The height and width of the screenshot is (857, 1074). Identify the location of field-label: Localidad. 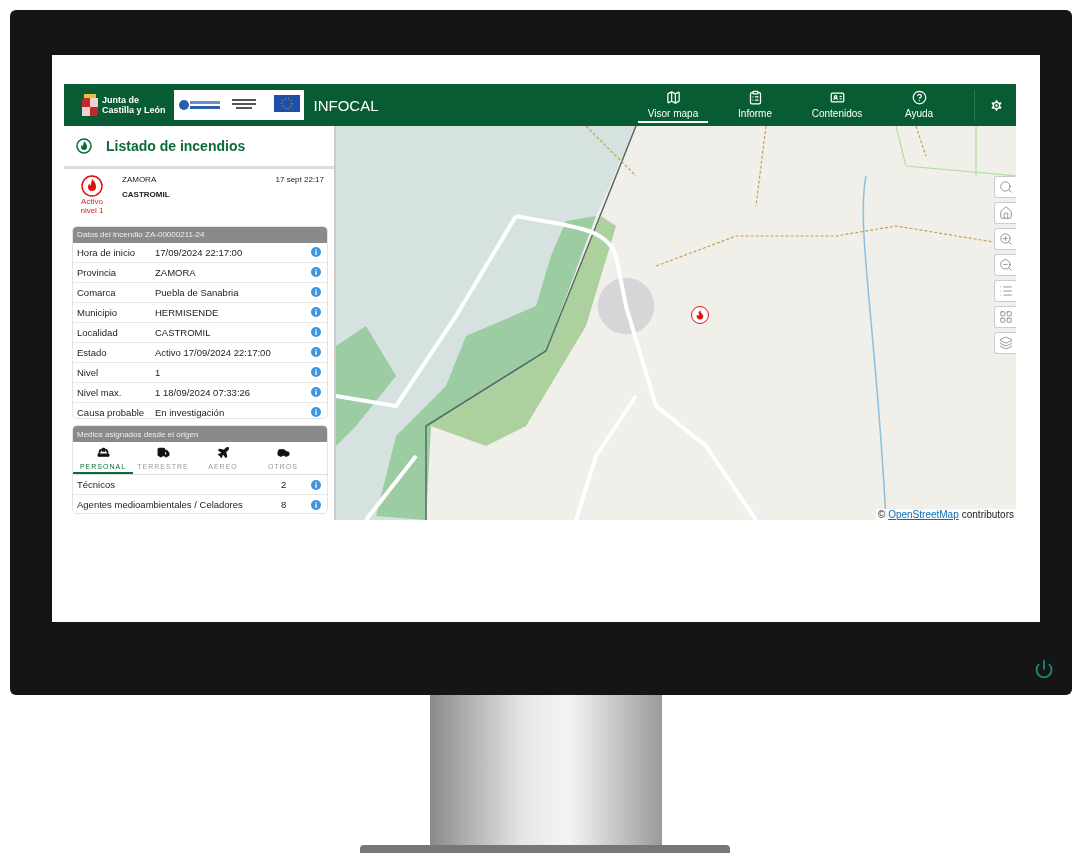
(98, 332).